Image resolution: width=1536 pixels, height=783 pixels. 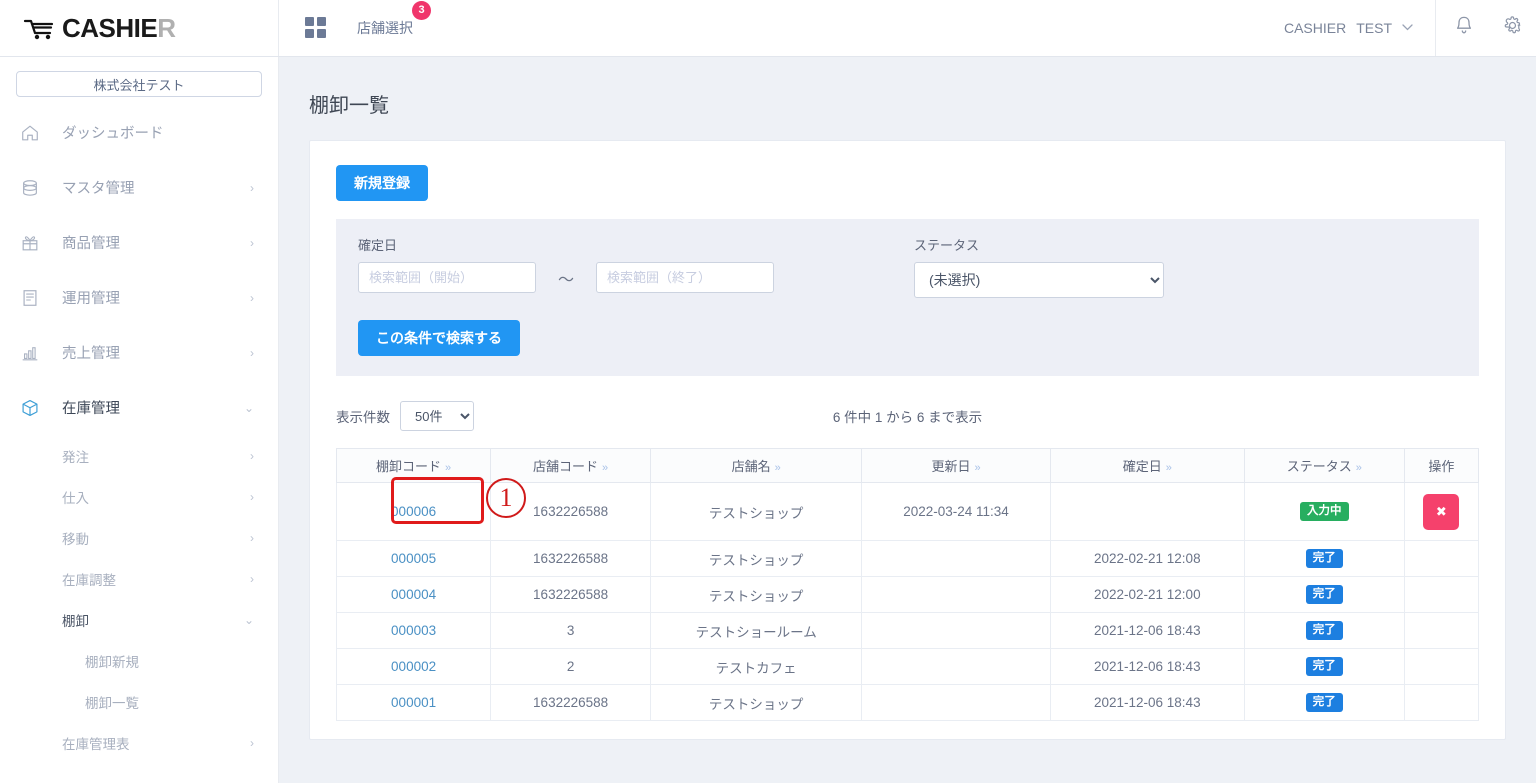 I want to click on new-registration-button: 新規登録, so click(x=382, y=183).